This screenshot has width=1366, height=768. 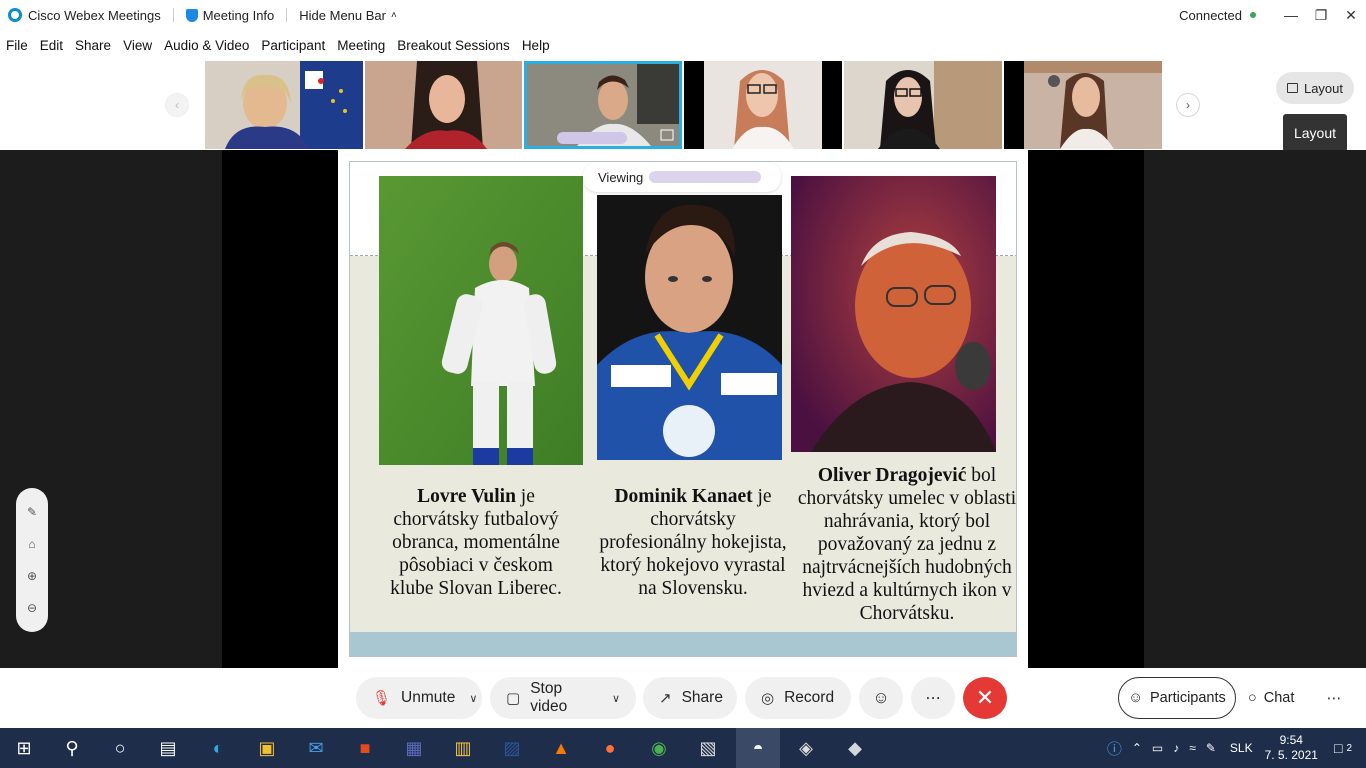 I want to click on chrome-icon: ◉, so click(x=659, y=748).